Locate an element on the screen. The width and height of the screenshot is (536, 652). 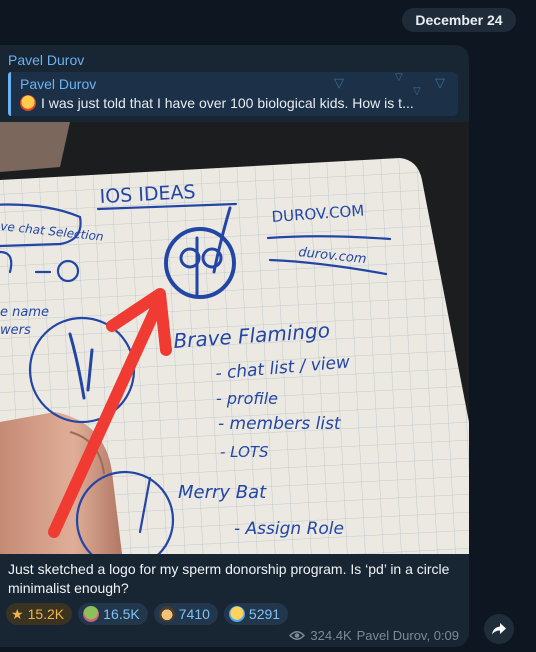
reaction-star: ★ 15.2K is located at coordinates (39, 614).